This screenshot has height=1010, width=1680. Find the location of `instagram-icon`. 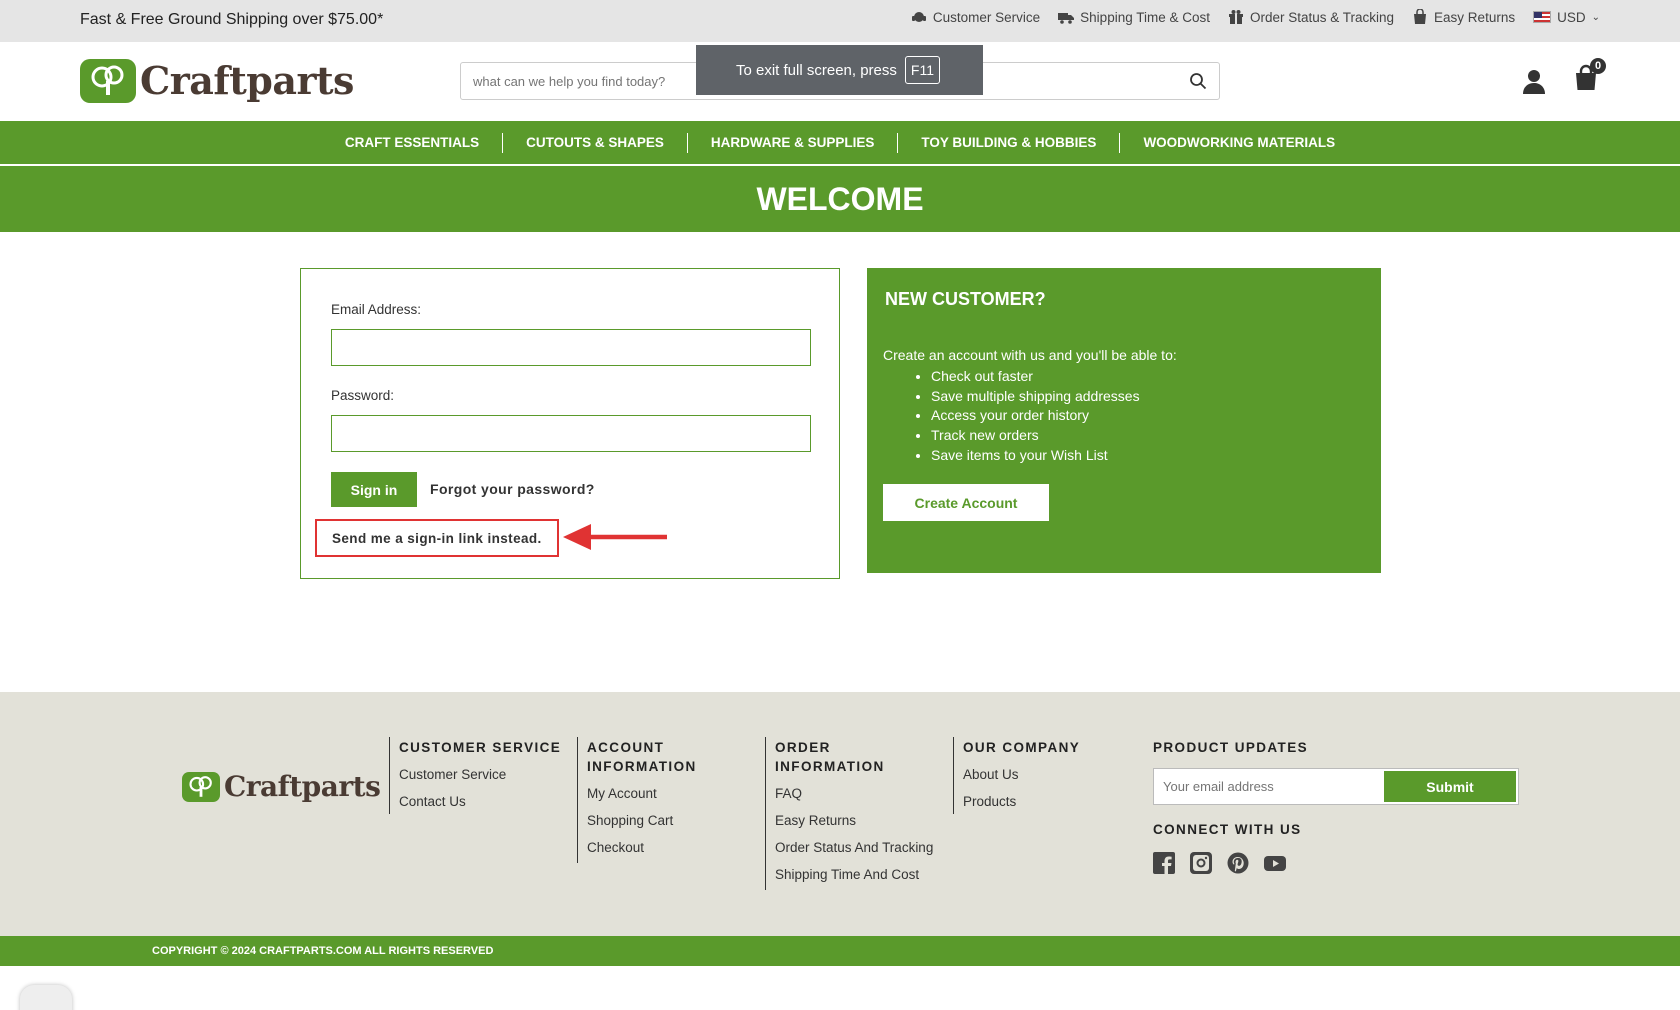

instagram-icon is located at coordinates (1201, 863).